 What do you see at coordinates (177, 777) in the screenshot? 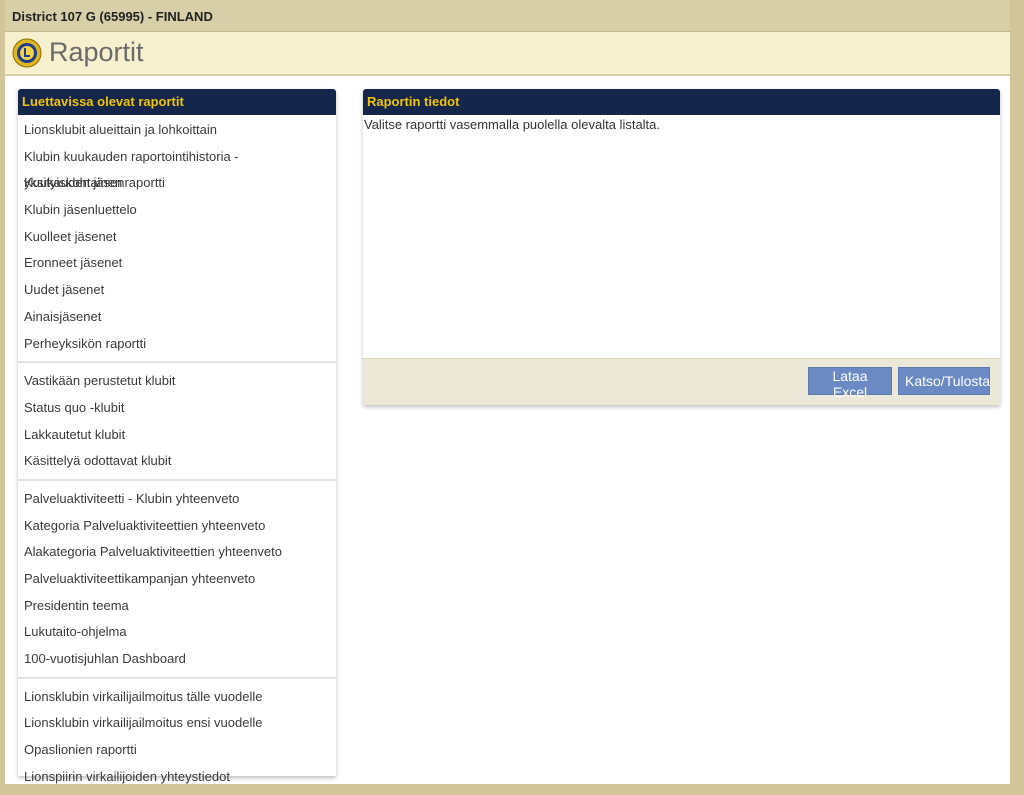
I see `report-list-item: Lionspiirin virkailijoiden yhteystiedot` at bounding box center [177, 777].